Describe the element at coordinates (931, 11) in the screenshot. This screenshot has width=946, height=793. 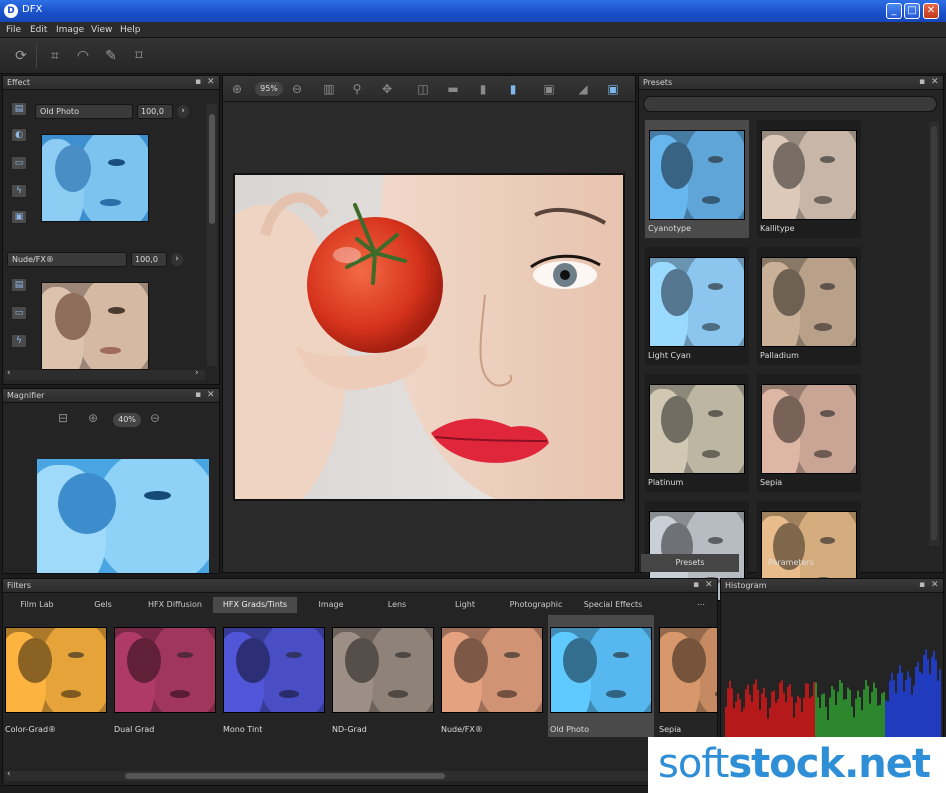
I see `close-button: ✕` at that location.